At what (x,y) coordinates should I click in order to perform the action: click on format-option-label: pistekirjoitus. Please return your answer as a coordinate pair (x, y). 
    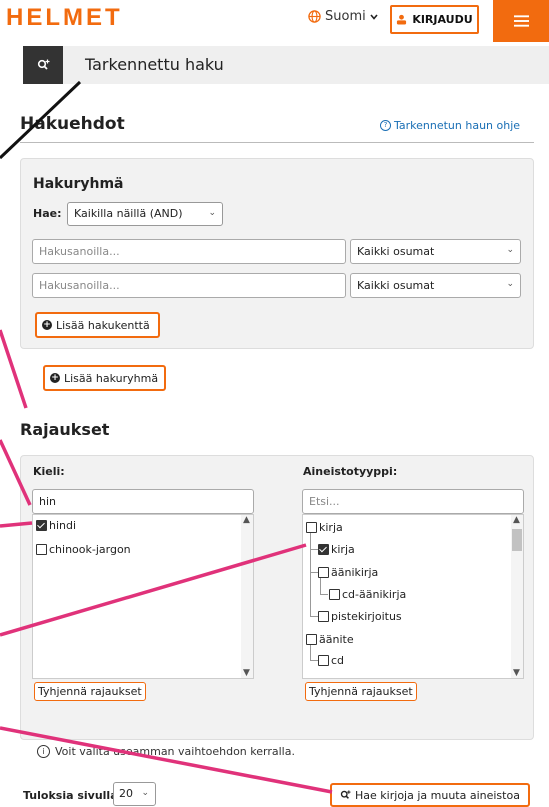
    Looking at the image, I should click on (366, 616).